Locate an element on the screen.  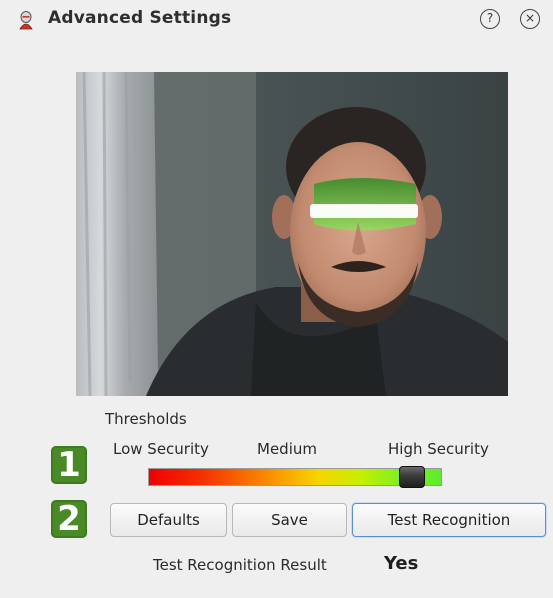
threshold-slider is located at coordinates (295, 477).